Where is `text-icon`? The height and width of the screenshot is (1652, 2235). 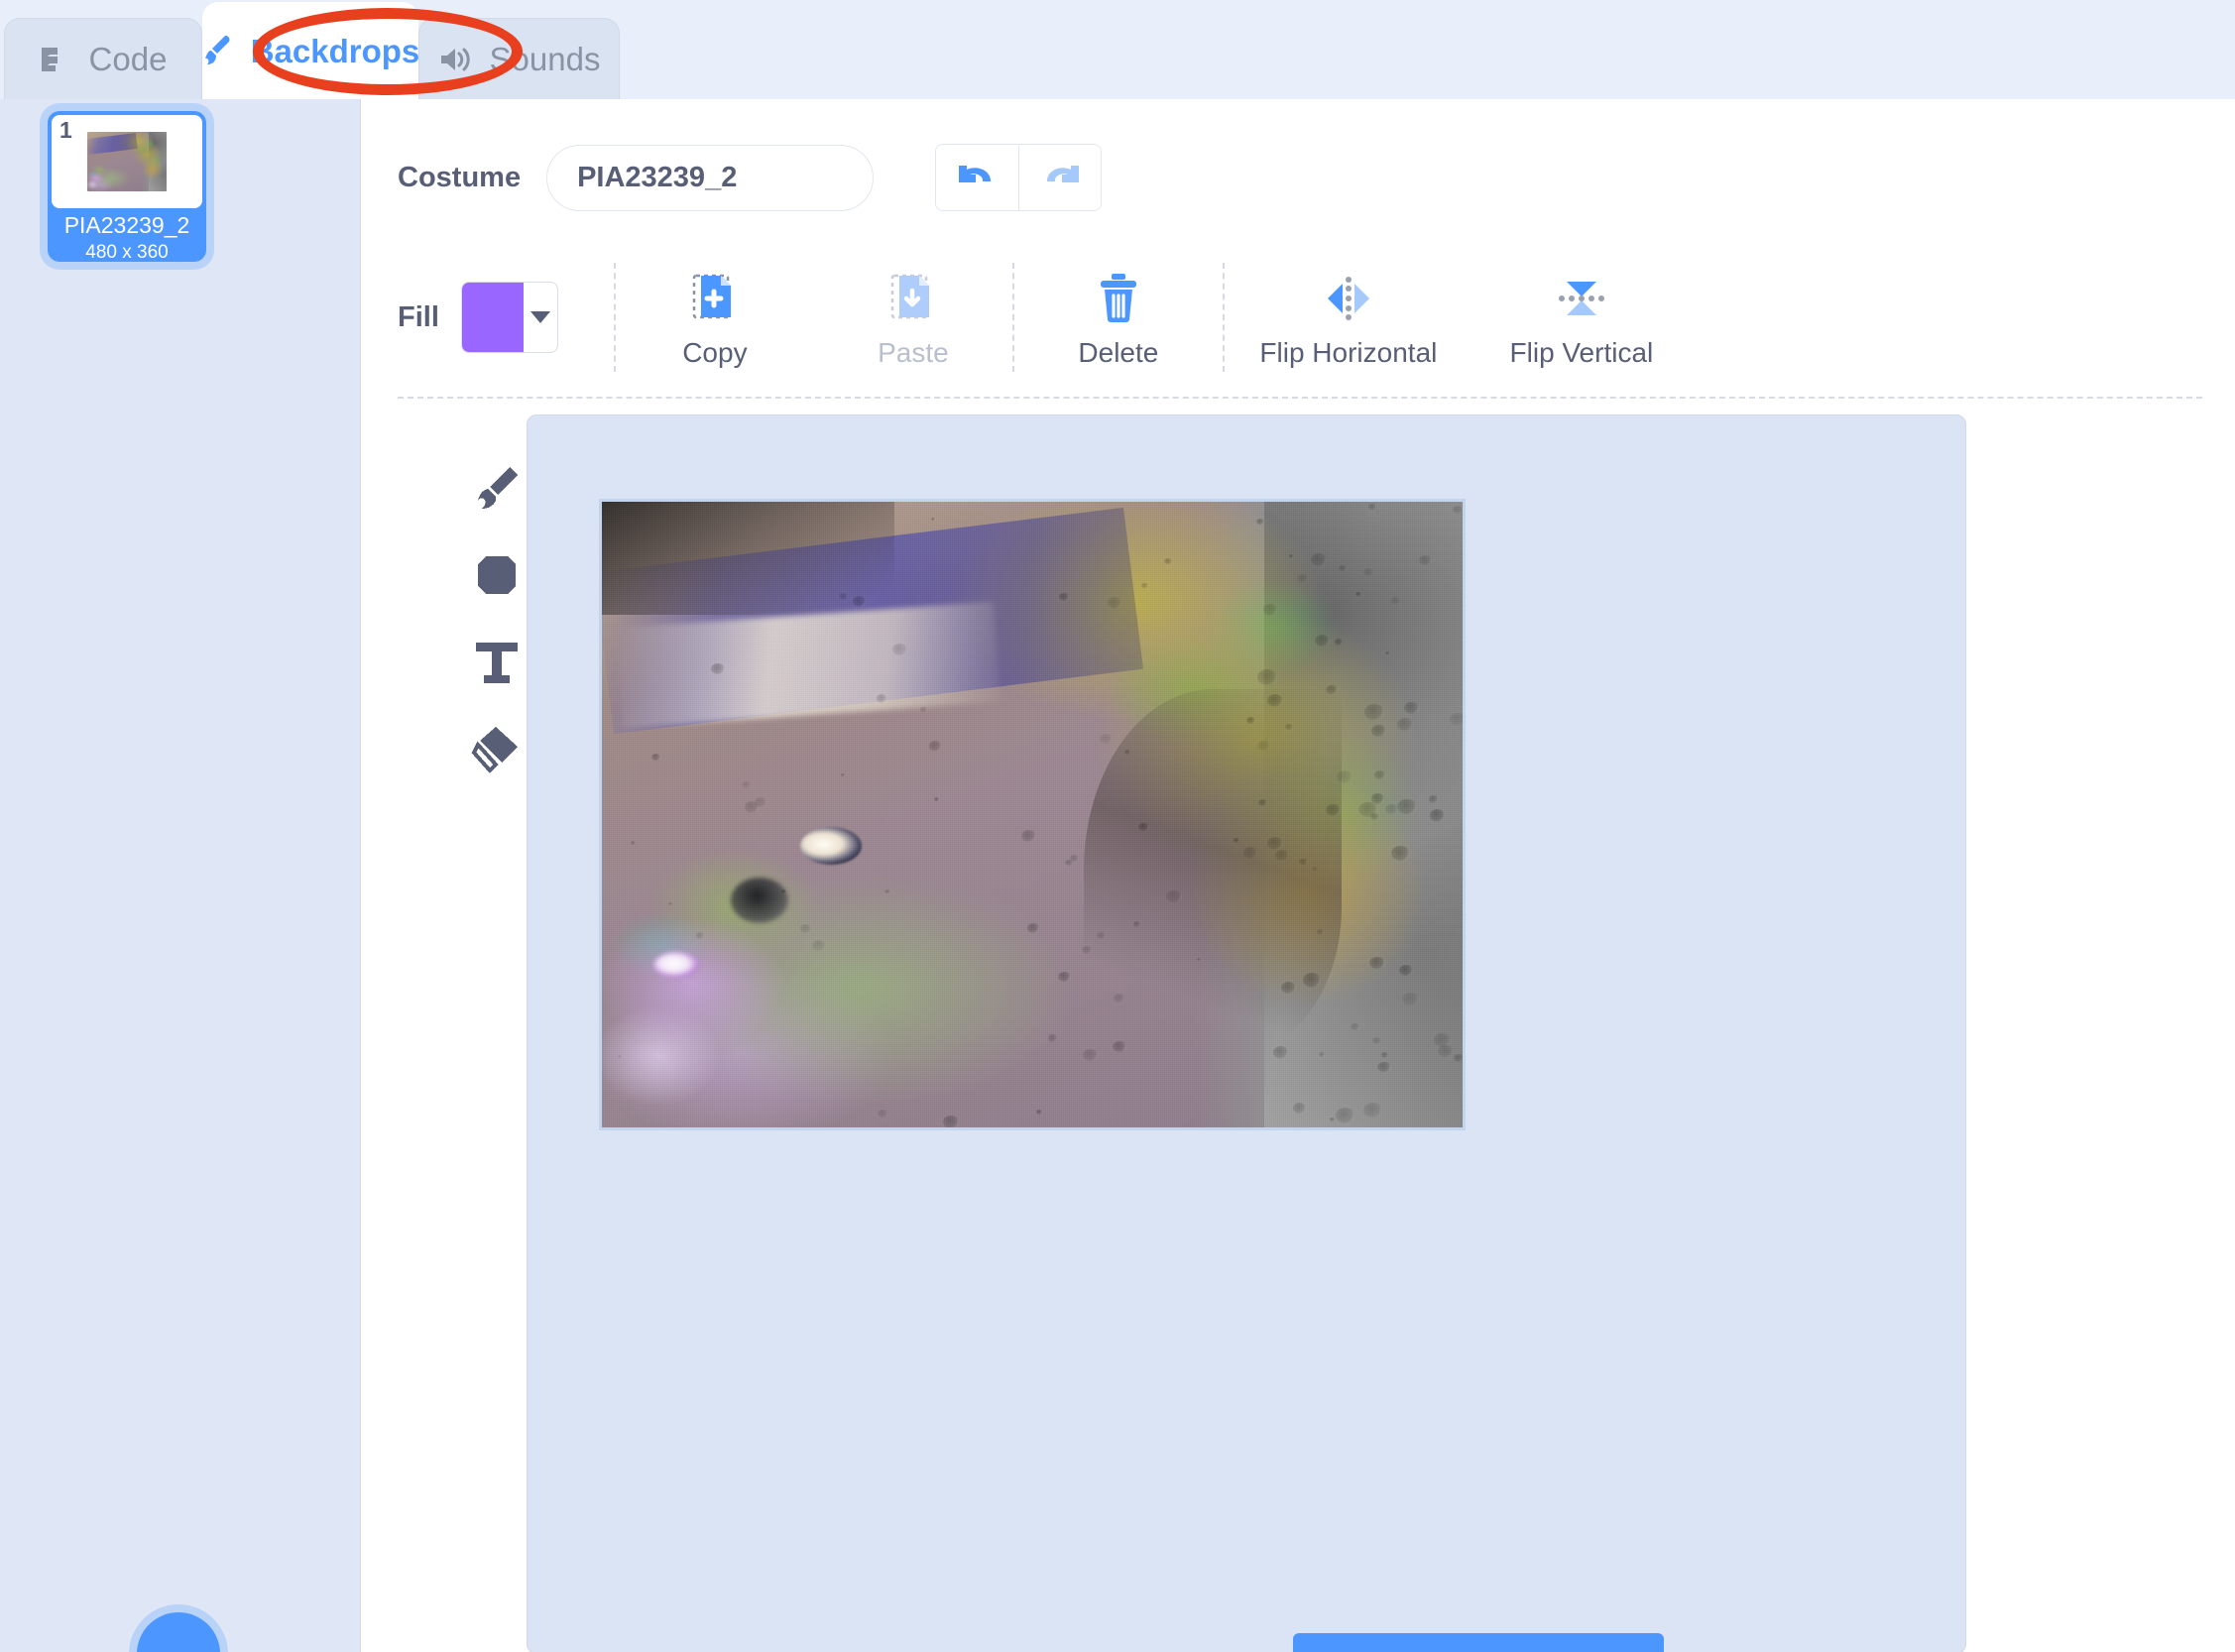
text-icon is located at coordinates (497, 665).